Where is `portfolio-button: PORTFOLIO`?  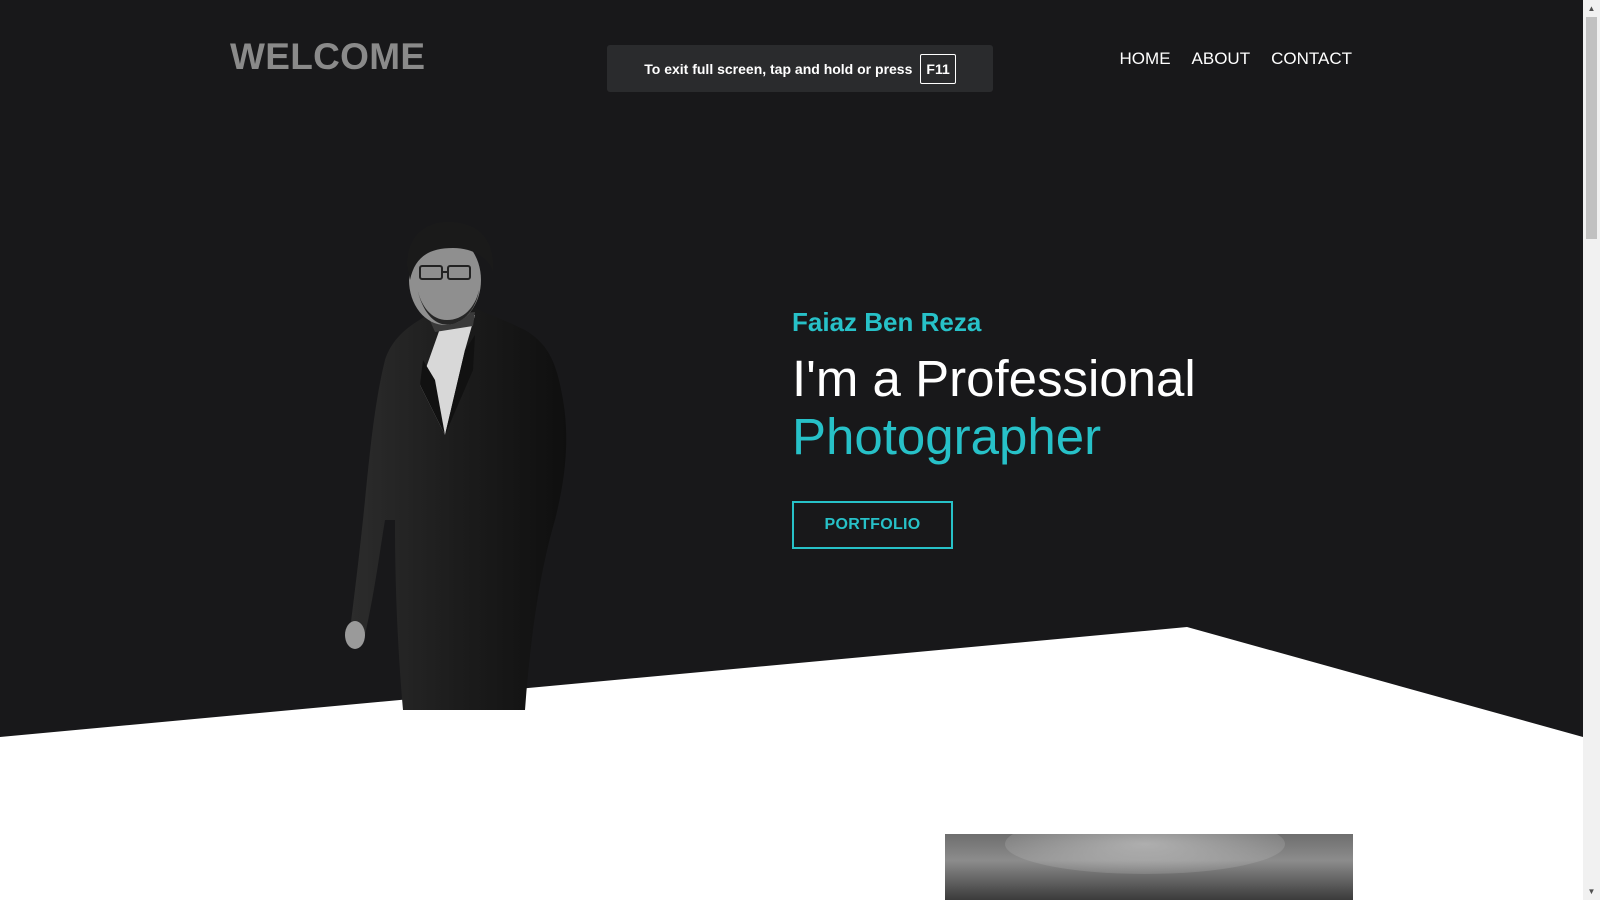 portfolio-button: PORTFOLIO is located at coordinates (872, 525).